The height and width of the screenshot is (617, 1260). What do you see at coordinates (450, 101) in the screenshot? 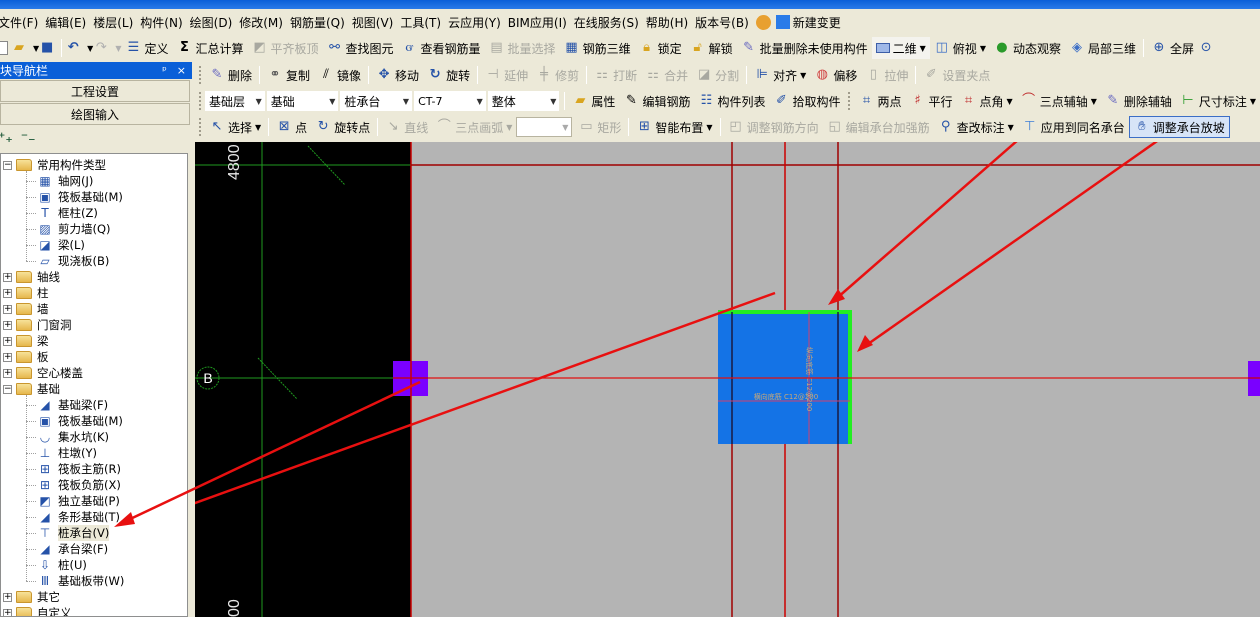
I see `element-name-select: CT-7 ▼` at bounding box center [450, 101].